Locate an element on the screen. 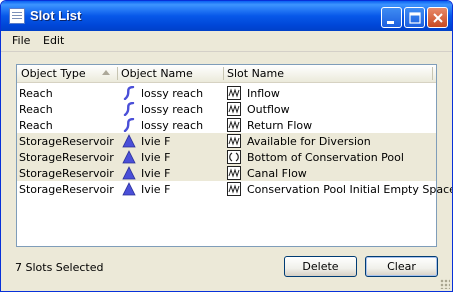 This screenshot has height=292, width=453. delete-button: Delete is located at coordinates (320, 266).